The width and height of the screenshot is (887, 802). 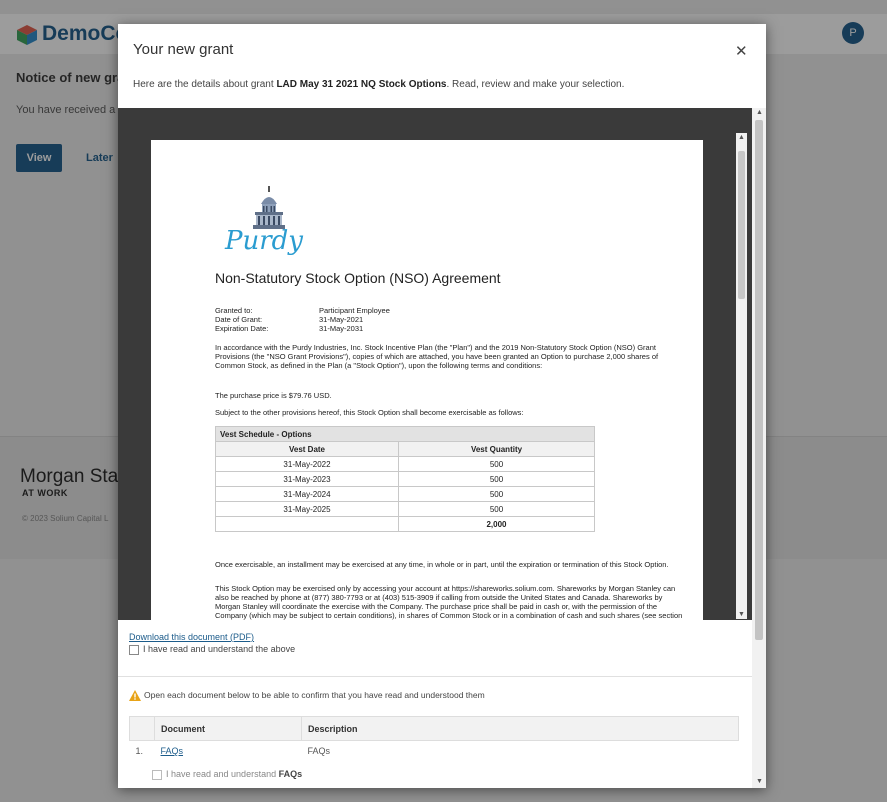 I want to click on warning-icon, so click(x=135, y=696).